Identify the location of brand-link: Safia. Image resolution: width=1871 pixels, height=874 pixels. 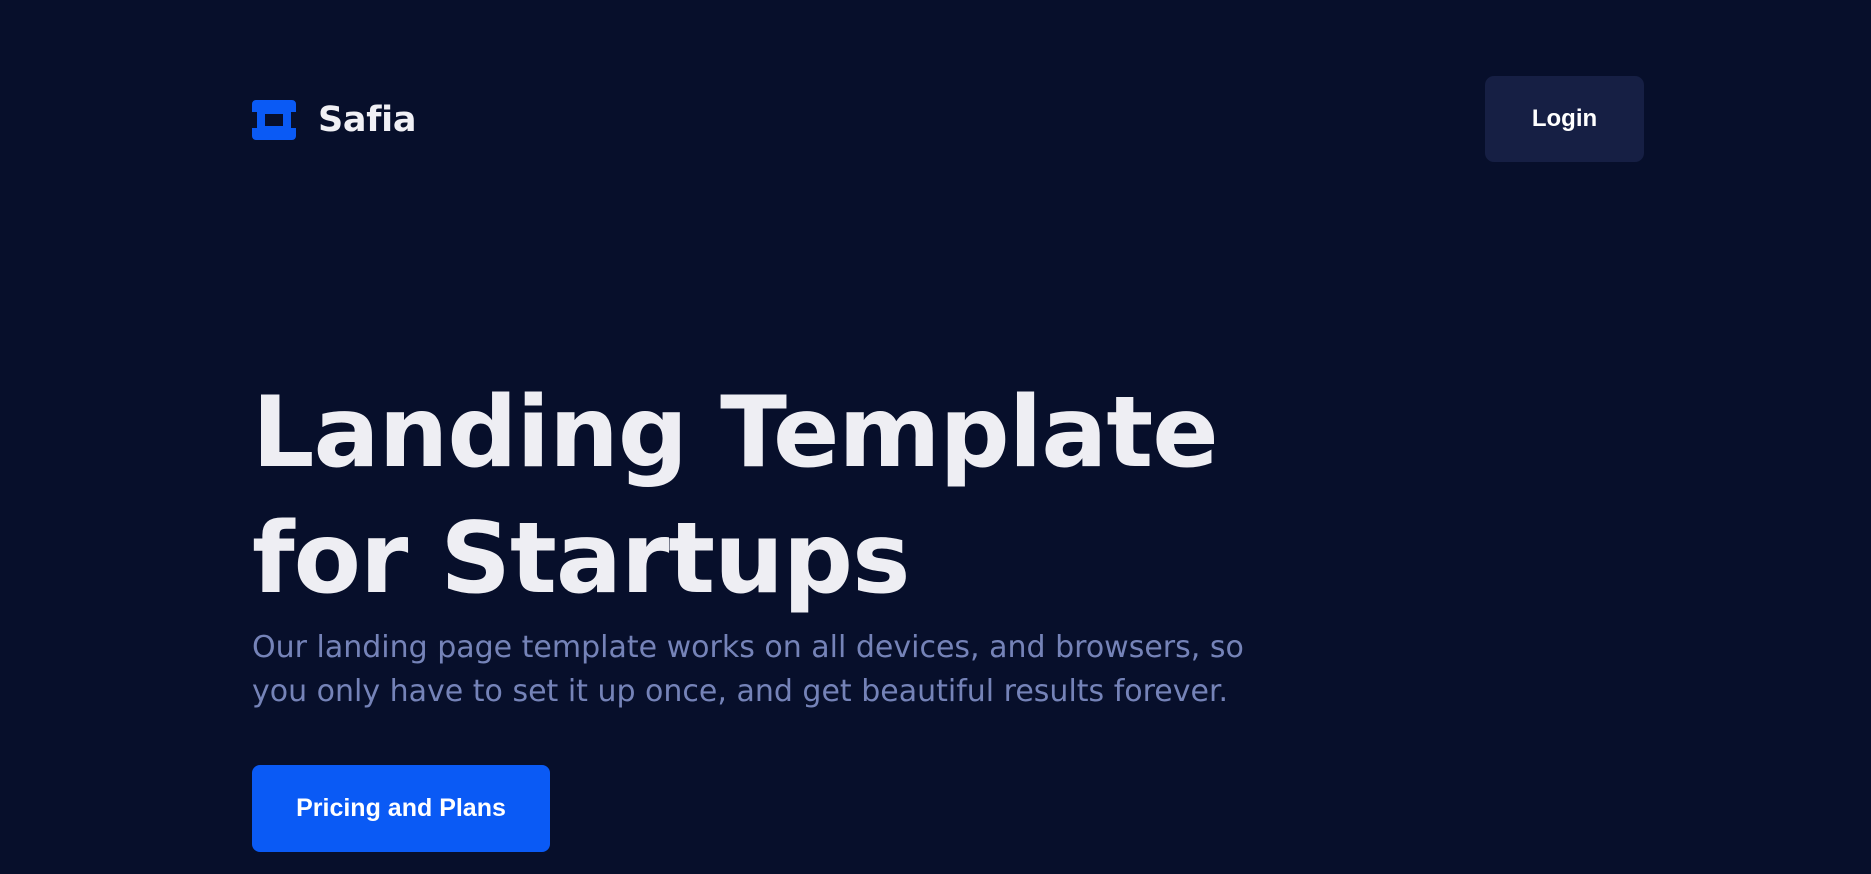
(334, 120).